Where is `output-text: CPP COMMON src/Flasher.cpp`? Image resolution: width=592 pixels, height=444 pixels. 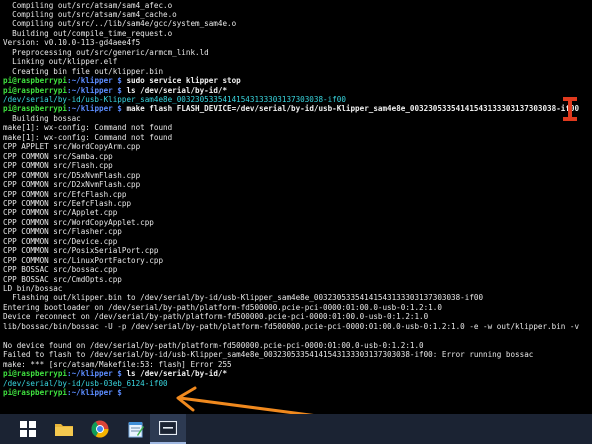
output-text: CPP COMMON src/Flasher.cpp is located at coordinates (62, 232).